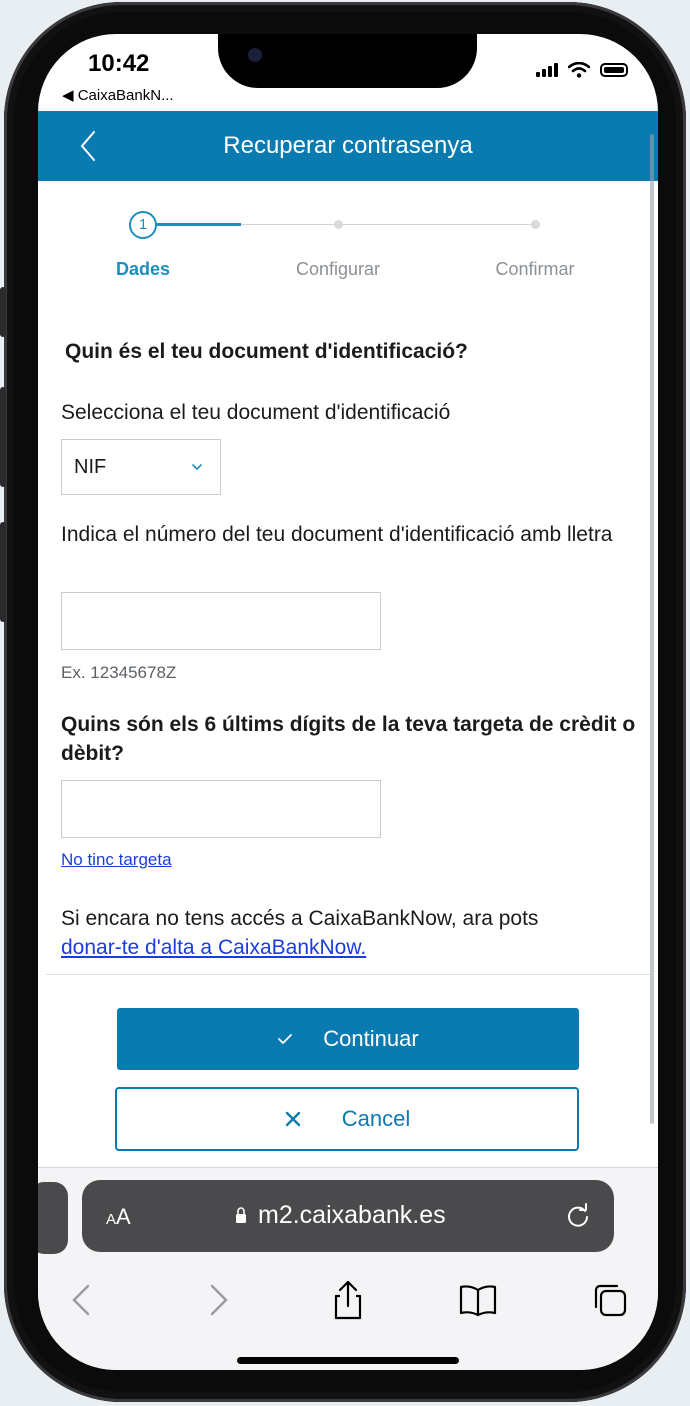 This screenshot has width=690, height=1406. What do you see at coordinates (3, 312) in the screenshot?
I see `side-button-silent` at bounding box center [3, 312].